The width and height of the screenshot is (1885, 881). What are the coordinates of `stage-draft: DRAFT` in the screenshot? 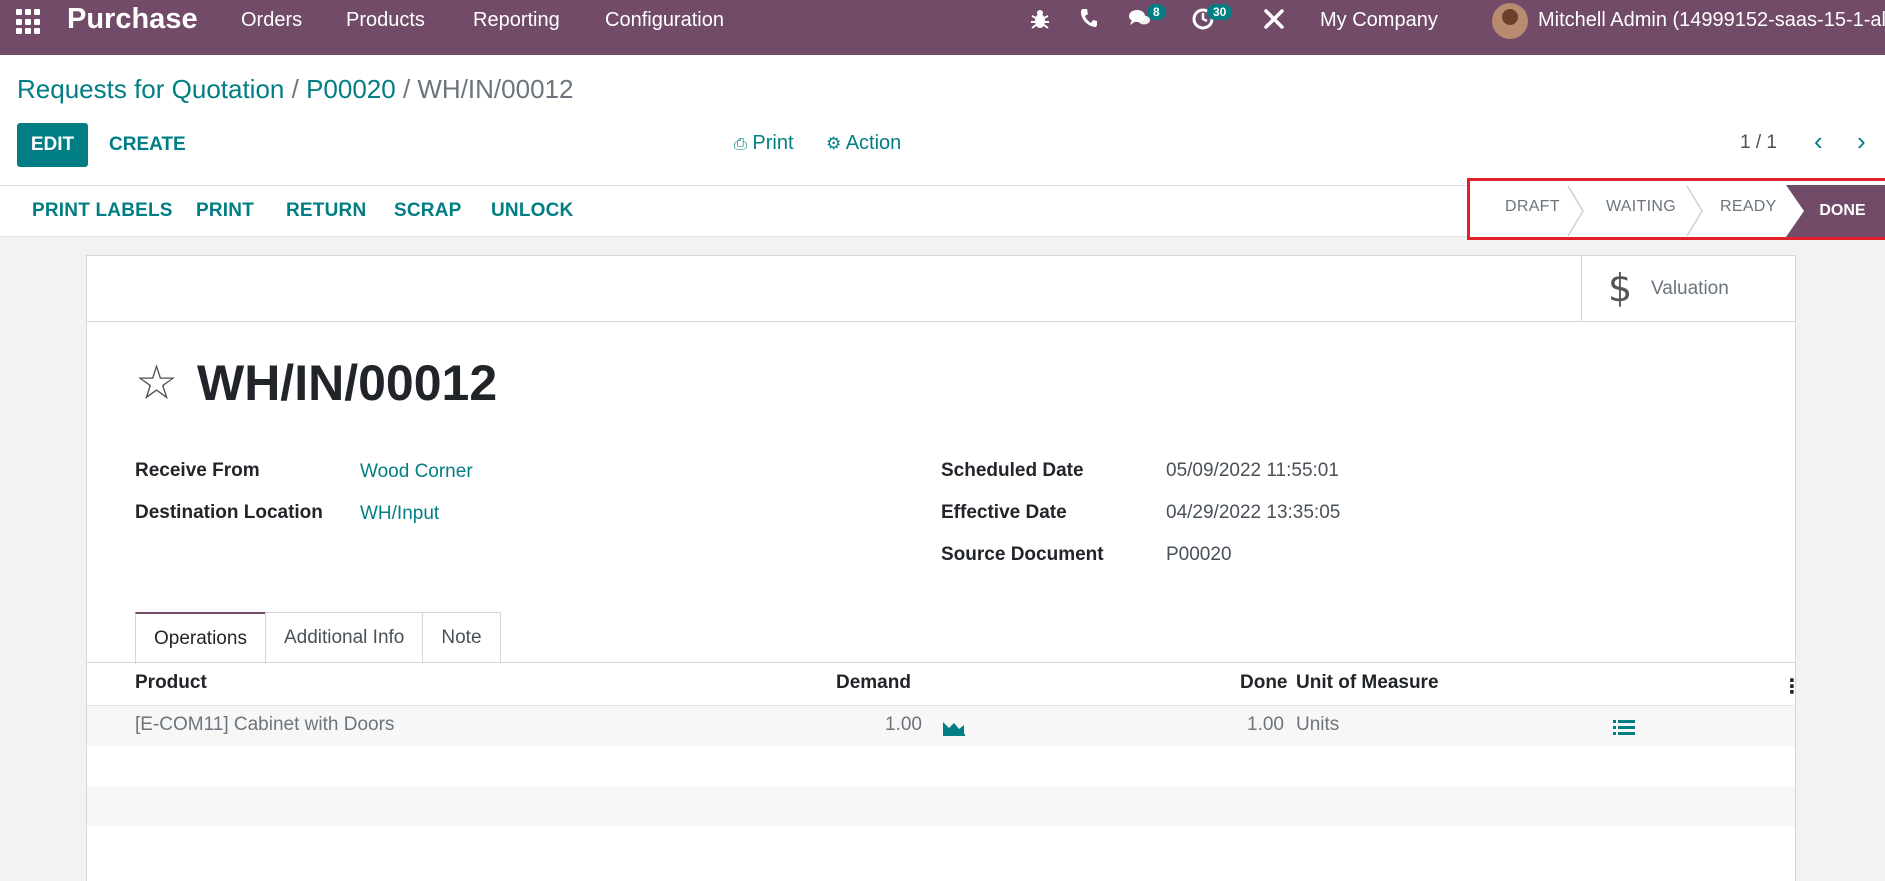 It's located at (1532, 207).